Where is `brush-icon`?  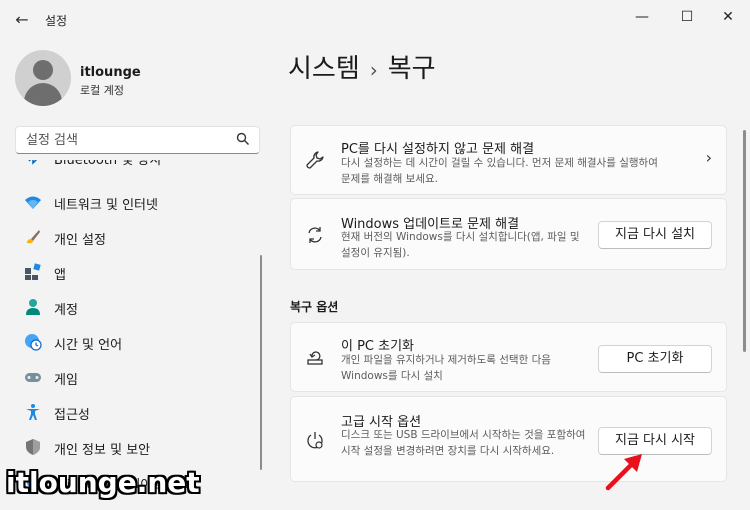
brush-icon is located at coordinates (33, 237).